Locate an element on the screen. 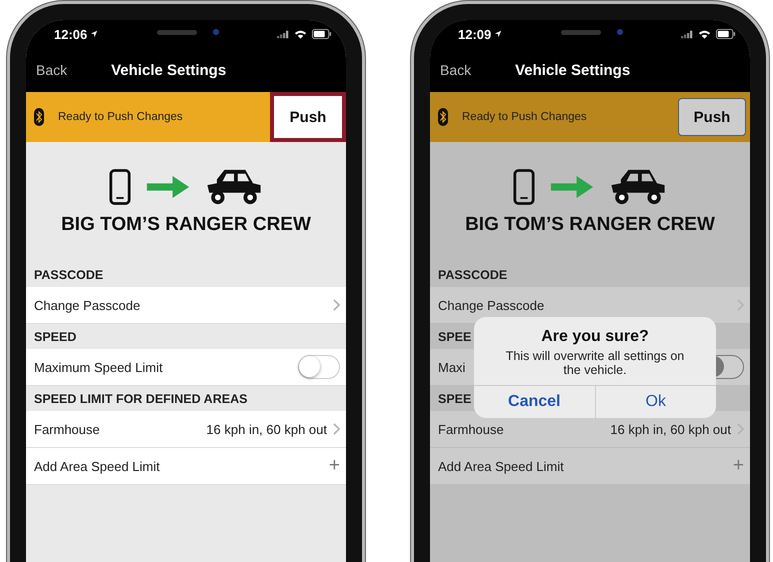 The image size is (773, 562). toggle-switch is located at coordinates (319, 367).